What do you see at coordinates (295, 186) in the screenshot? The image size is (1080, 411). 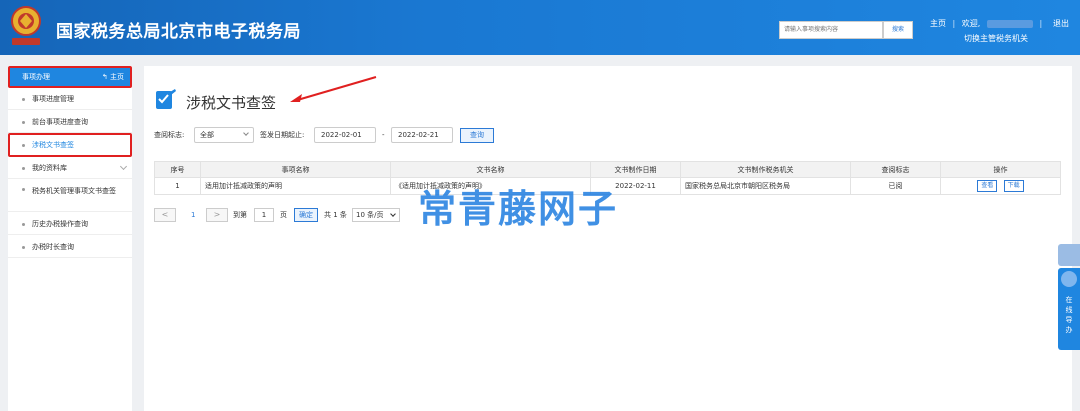 I see `cell-item-name: 适用加计抵减政策的声明` at bounding box center [295, 186].